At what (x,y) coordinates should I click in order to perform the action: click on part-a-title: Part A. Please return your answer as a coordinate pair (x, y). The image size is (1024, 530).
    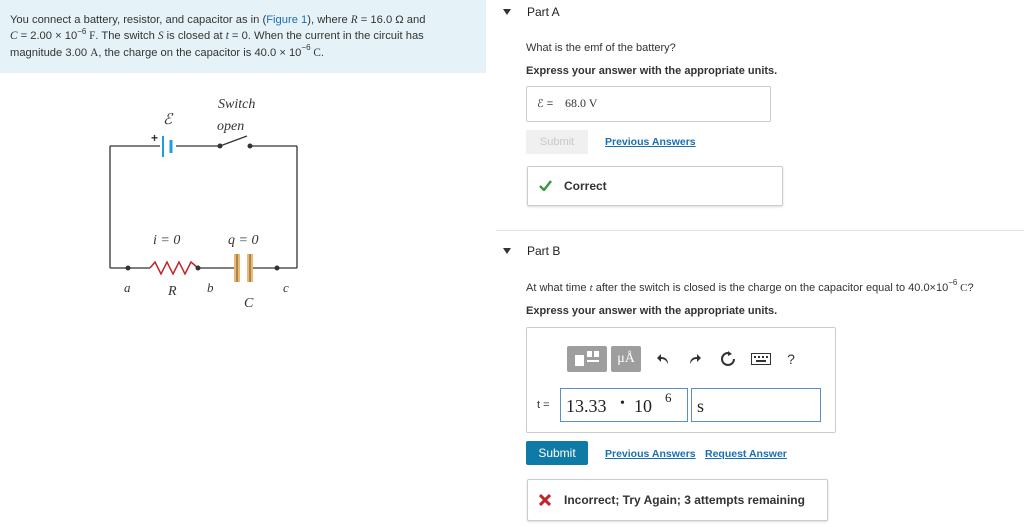
    Looking at the image, I should click on (543, 12).